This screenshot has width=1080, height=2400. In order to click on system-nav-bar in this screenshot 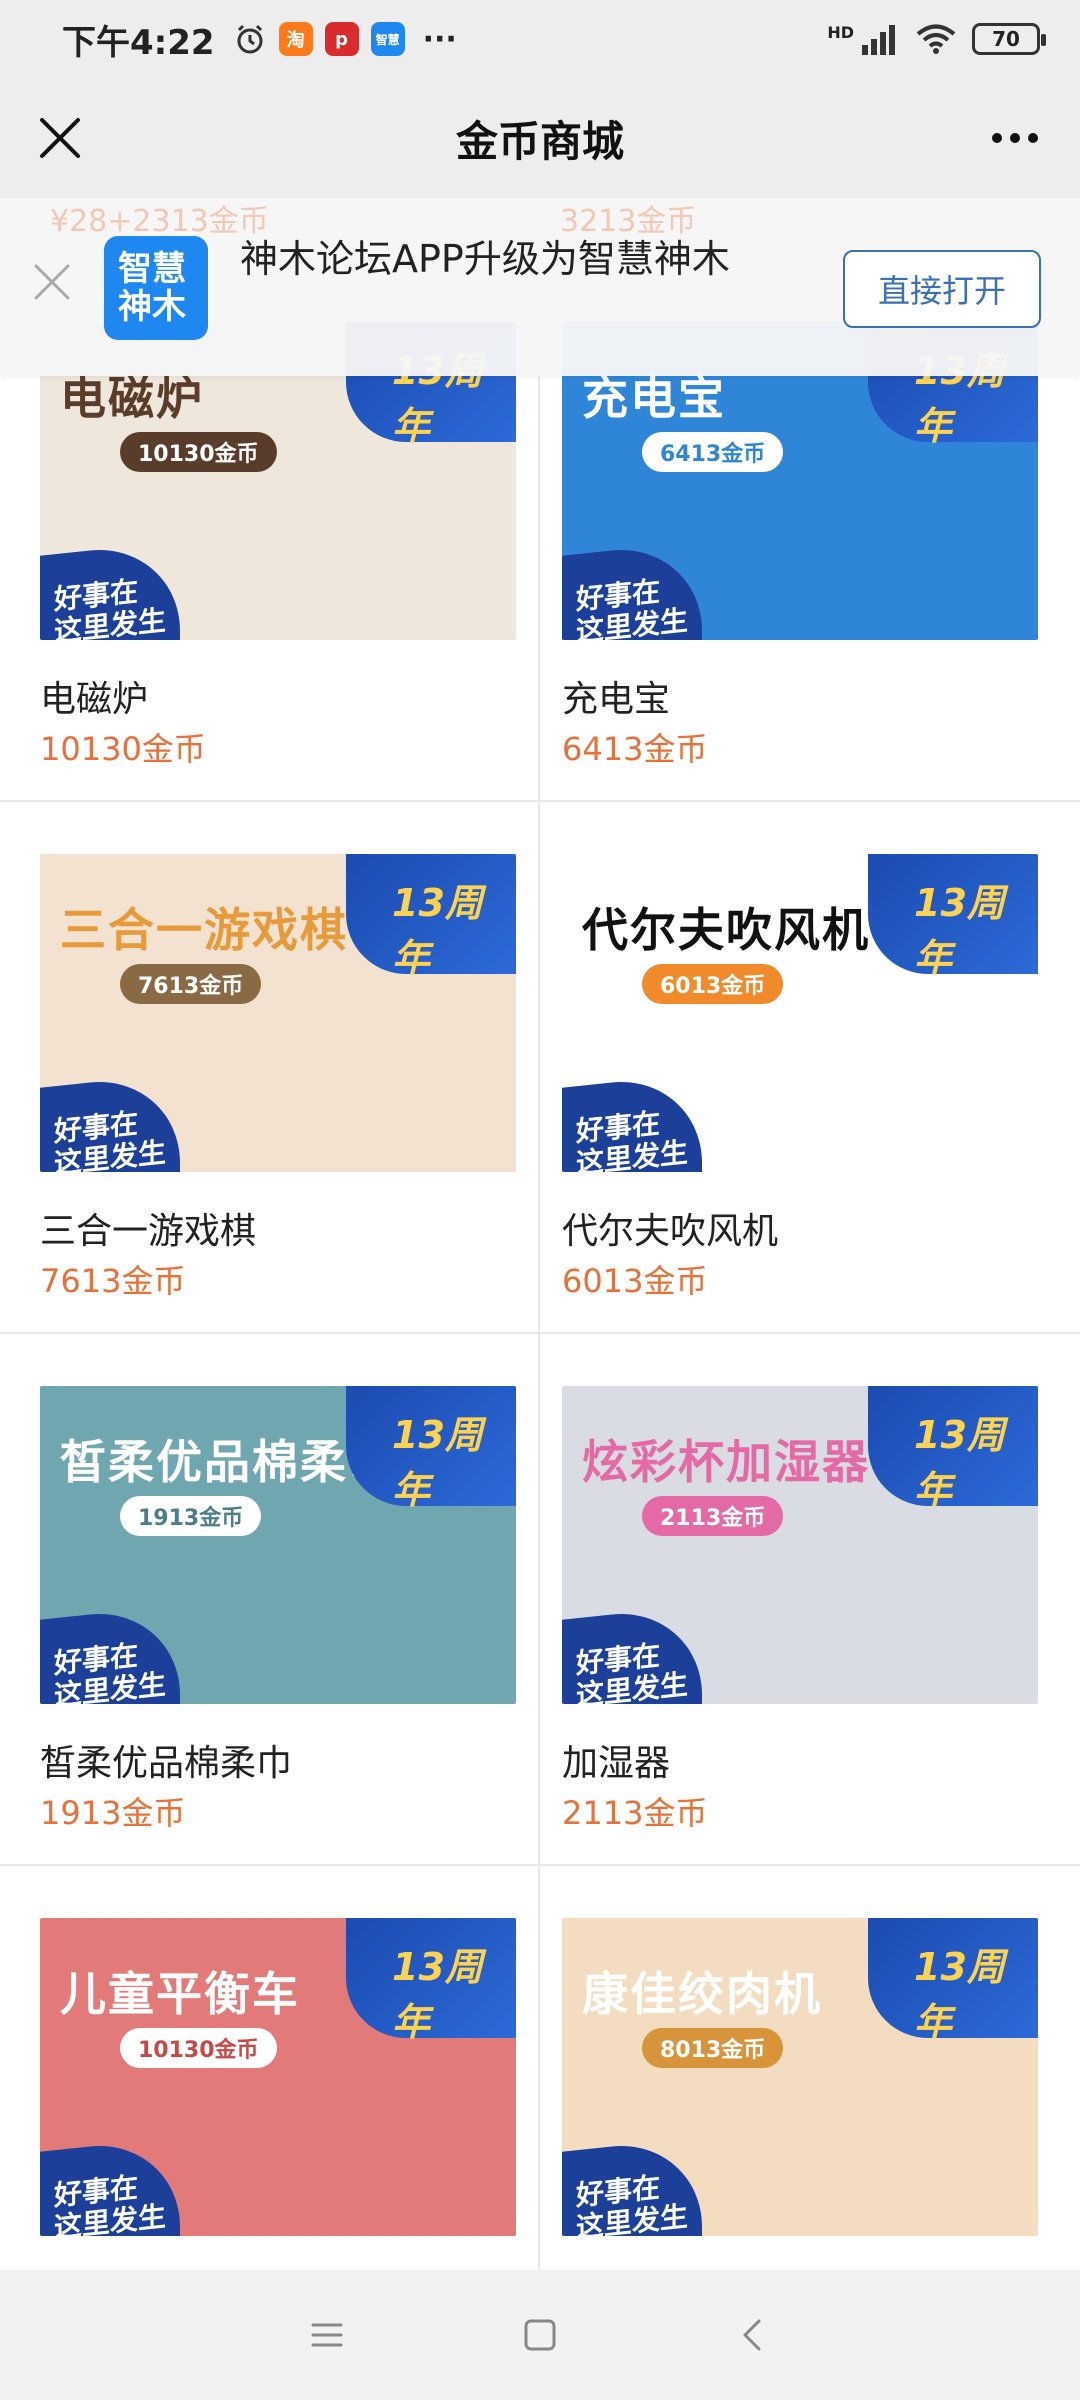, I will do `click(540, 2335)`.